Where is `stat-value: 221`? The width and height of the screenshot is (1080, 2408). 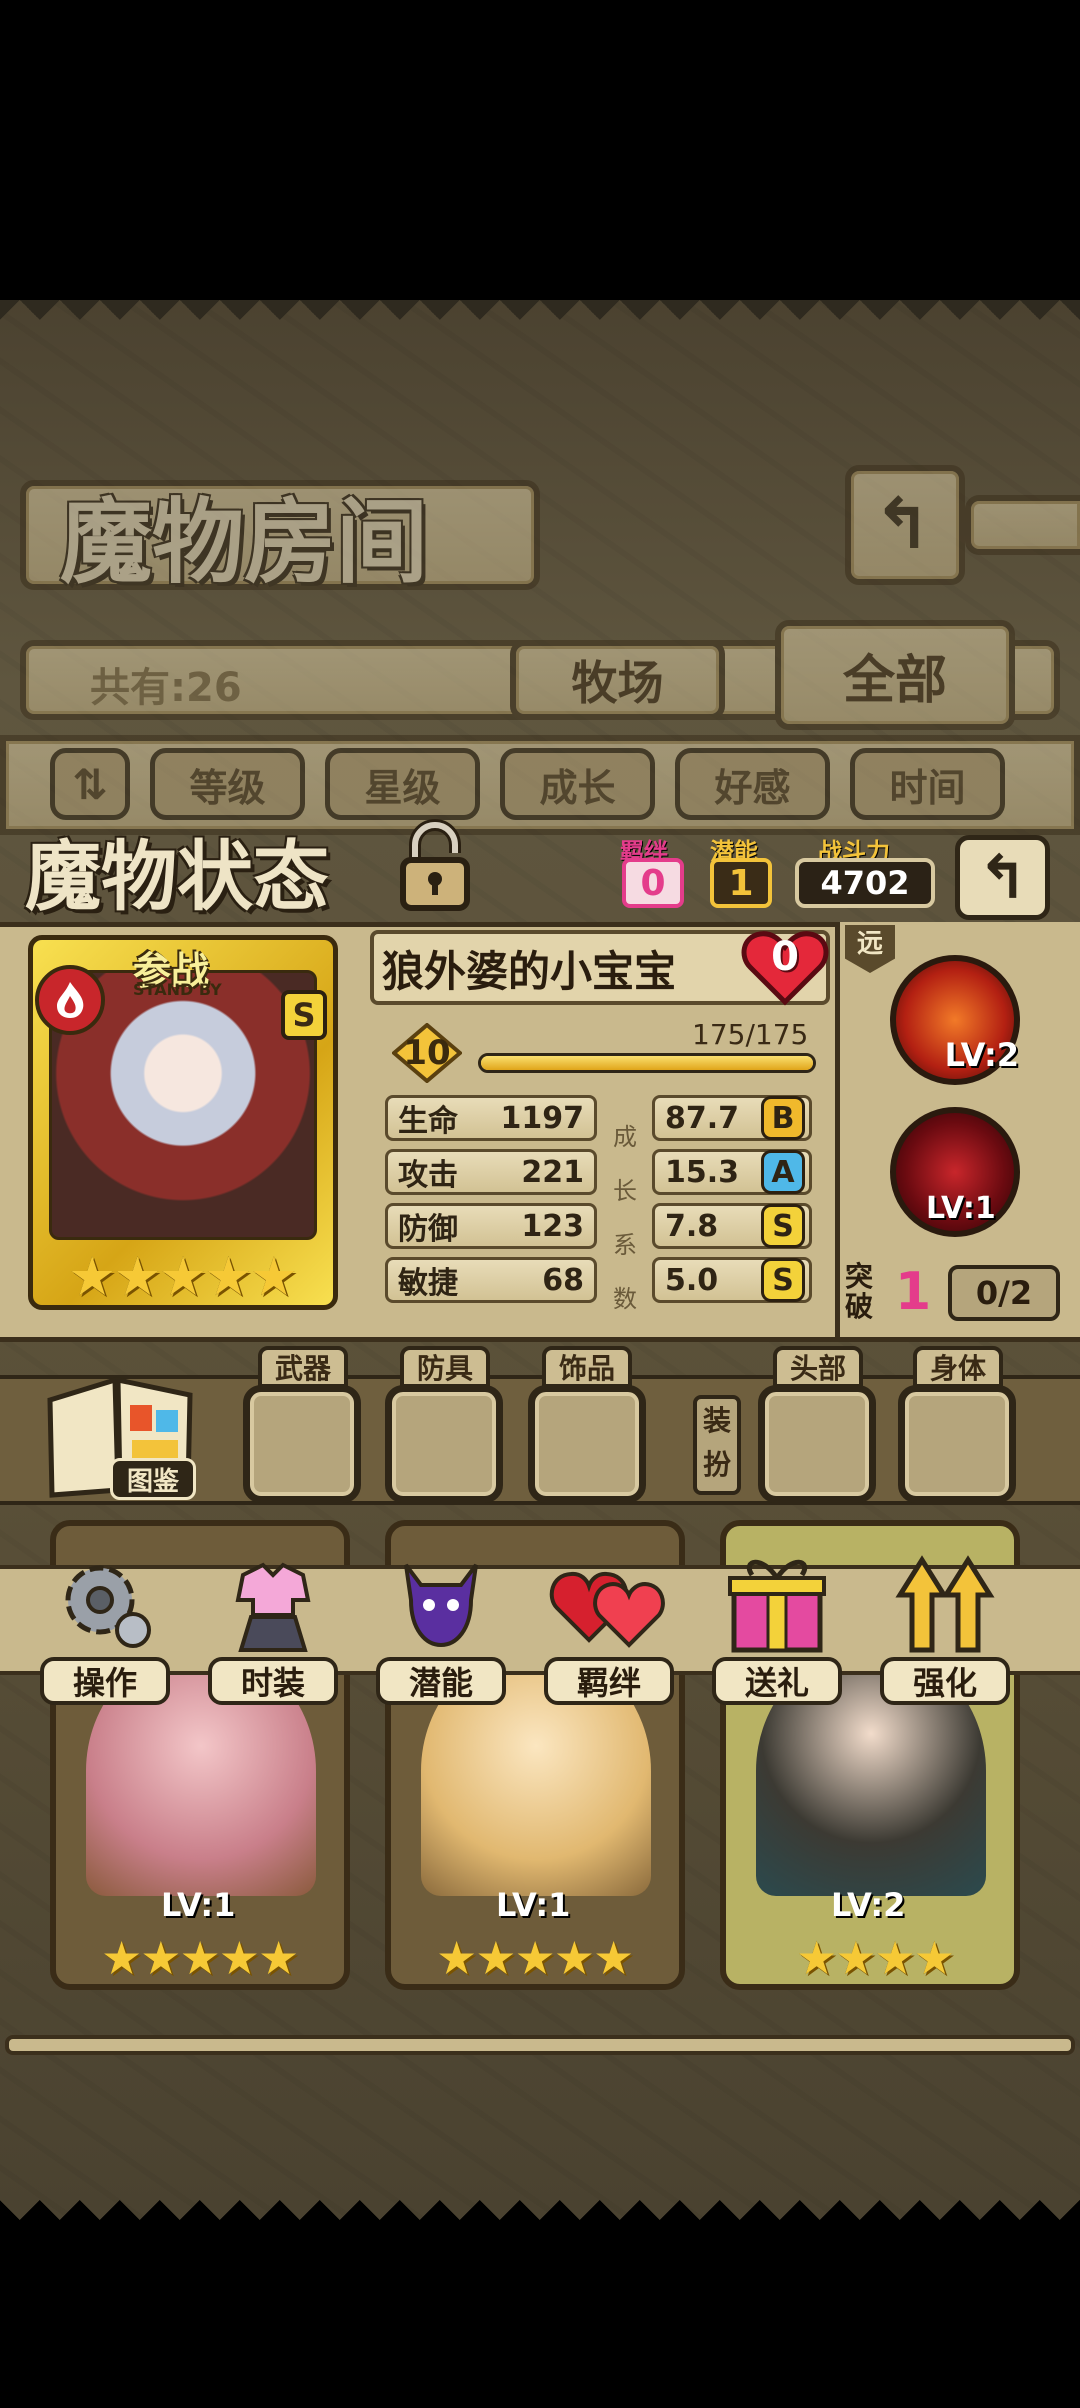
stat-value: 221 is located at coordinates (552, 1172).